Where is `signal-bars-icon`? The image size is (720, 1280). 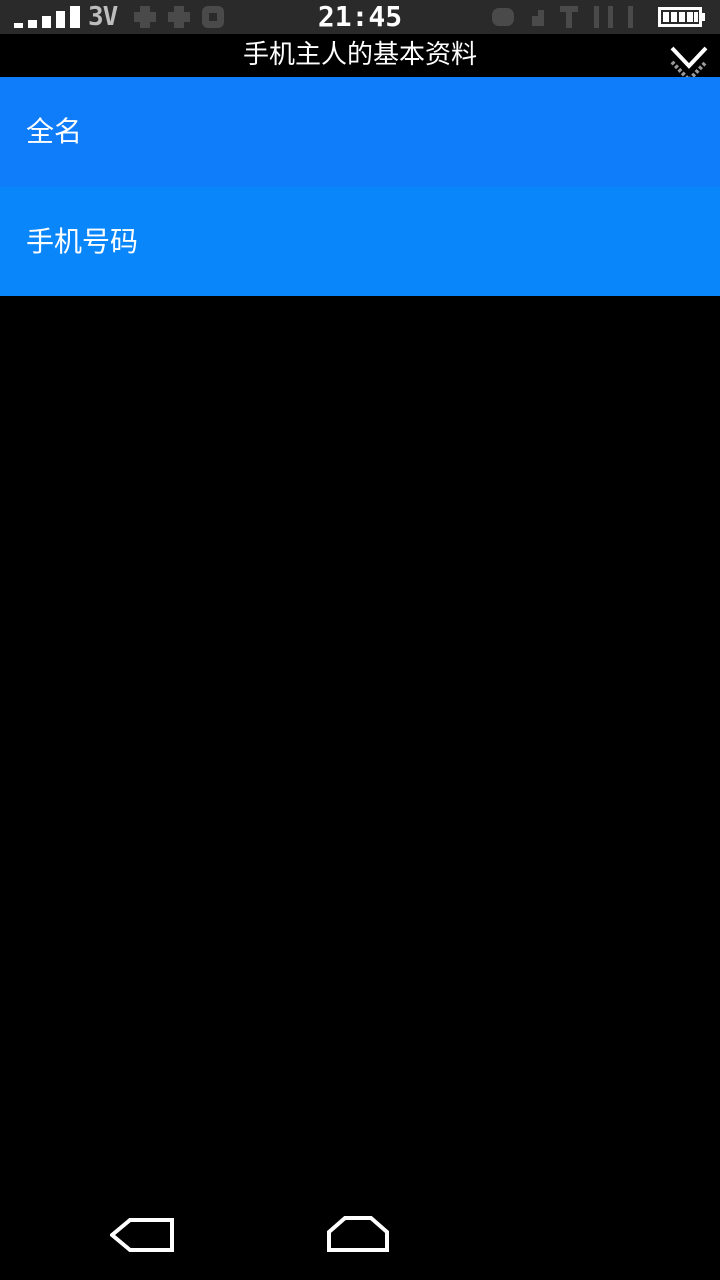 signal-bars-icon is located at coordinates (47, 17).